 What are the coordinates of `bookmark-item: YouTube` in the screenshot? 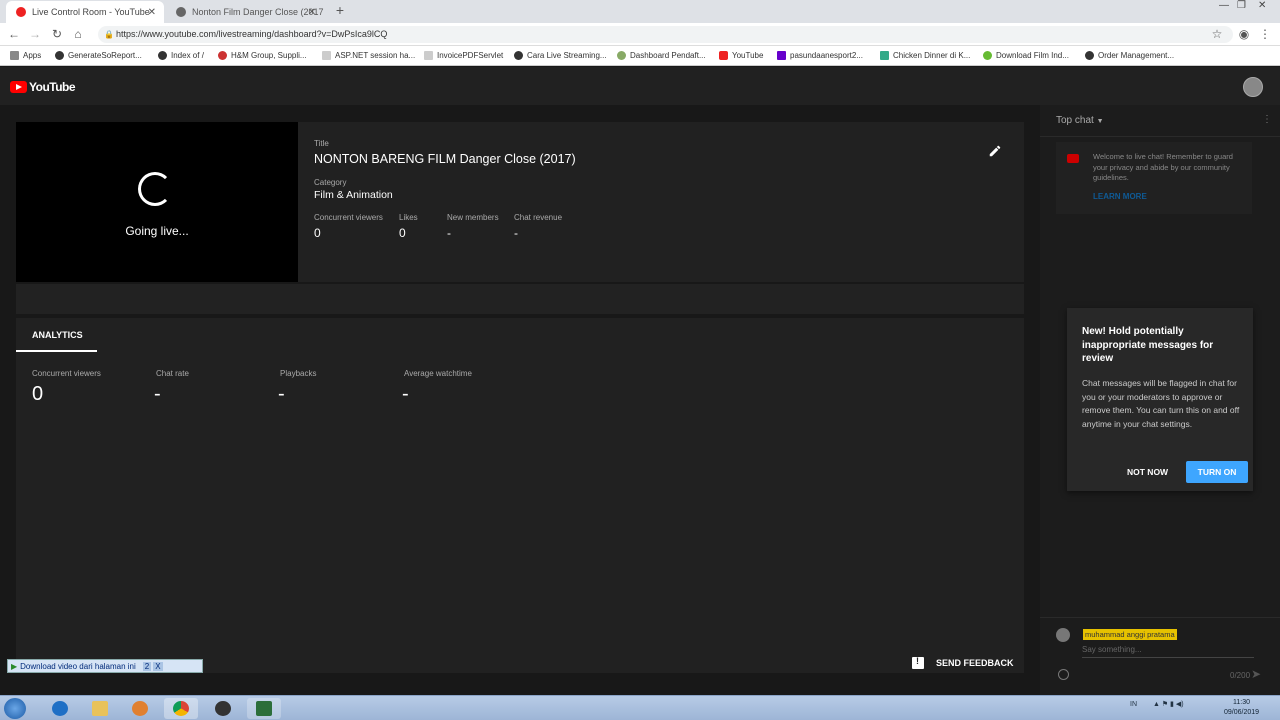 It's located at (741, 55).